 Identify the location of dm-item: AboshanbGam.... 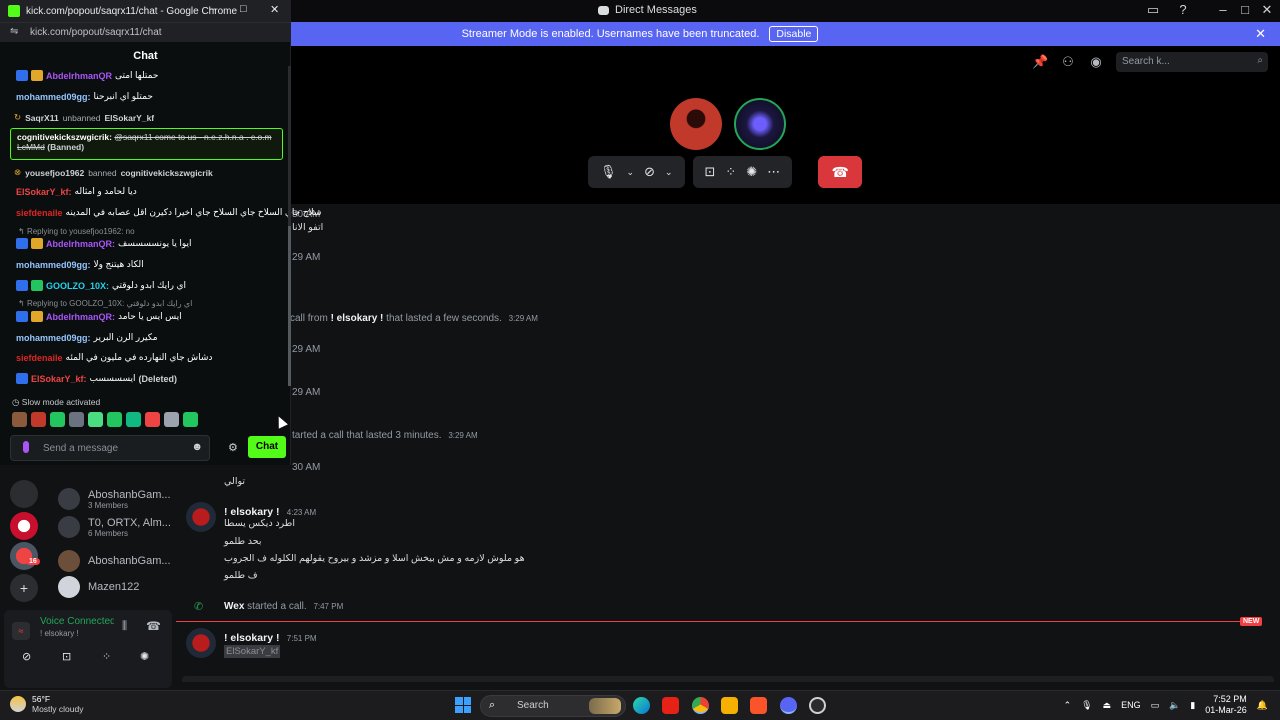
(114, 561).